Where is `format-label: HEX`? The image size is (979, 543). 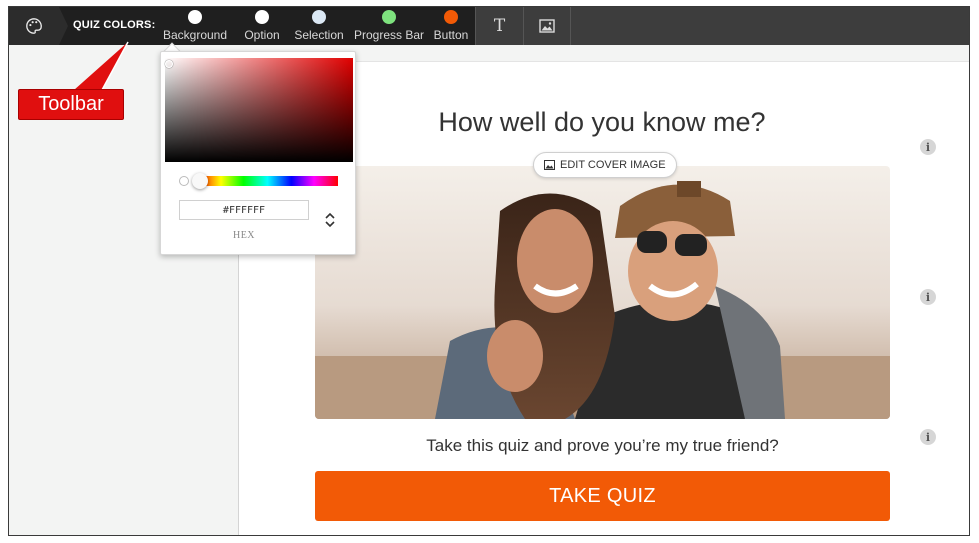 format-label: HEX is located at coordinates (244, 235).